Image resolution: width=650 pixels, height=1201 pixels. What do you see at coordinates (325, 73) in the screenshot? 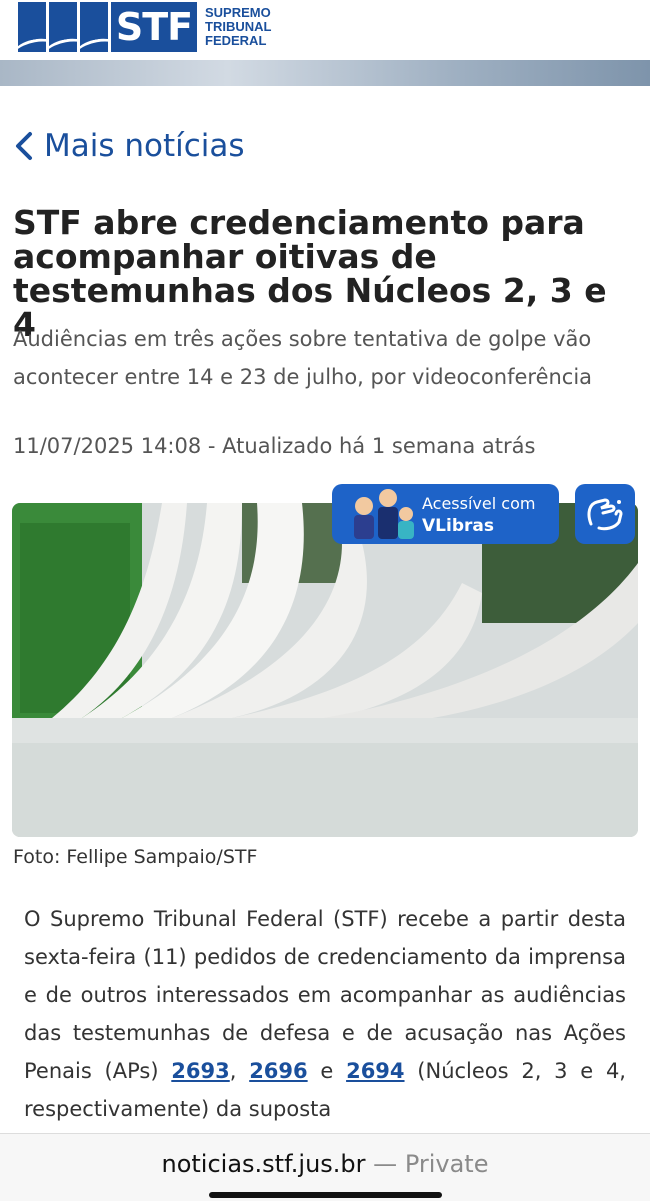
I see `header-gradient-band` at bounding box center [325, 73].